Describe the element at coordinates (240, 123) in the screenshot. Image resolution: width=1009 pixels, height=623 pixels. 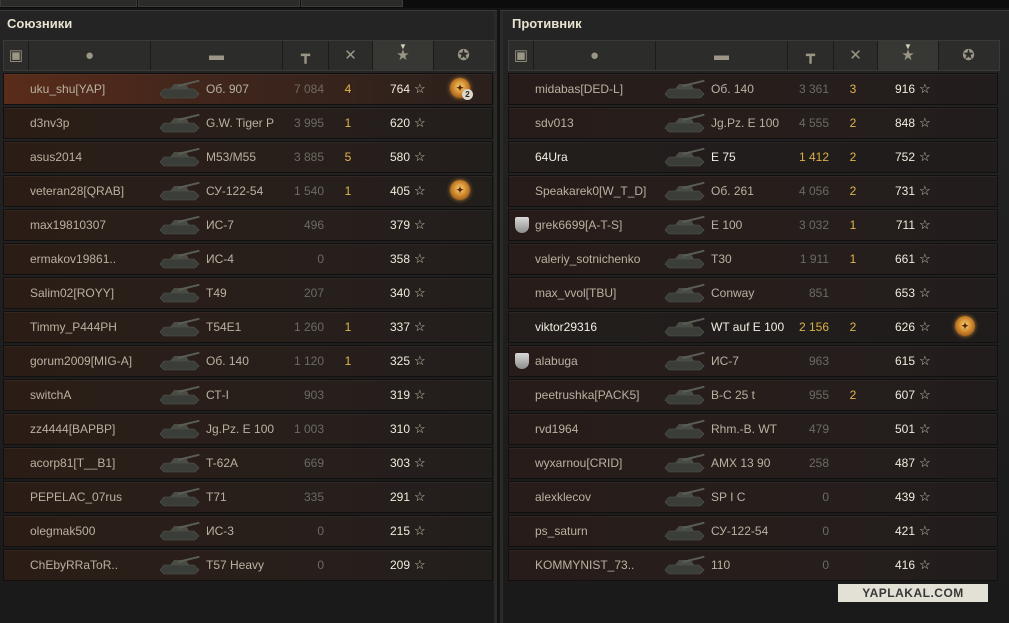
I see `tank-name: G.W. Tiger P` at that location.